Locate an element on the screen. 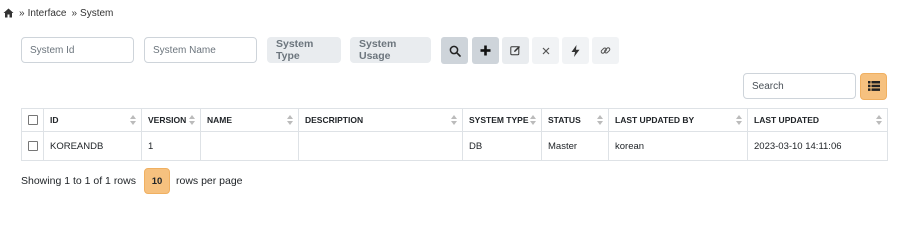  system-usage-label: System Usage is located at coordinates (378, 50).